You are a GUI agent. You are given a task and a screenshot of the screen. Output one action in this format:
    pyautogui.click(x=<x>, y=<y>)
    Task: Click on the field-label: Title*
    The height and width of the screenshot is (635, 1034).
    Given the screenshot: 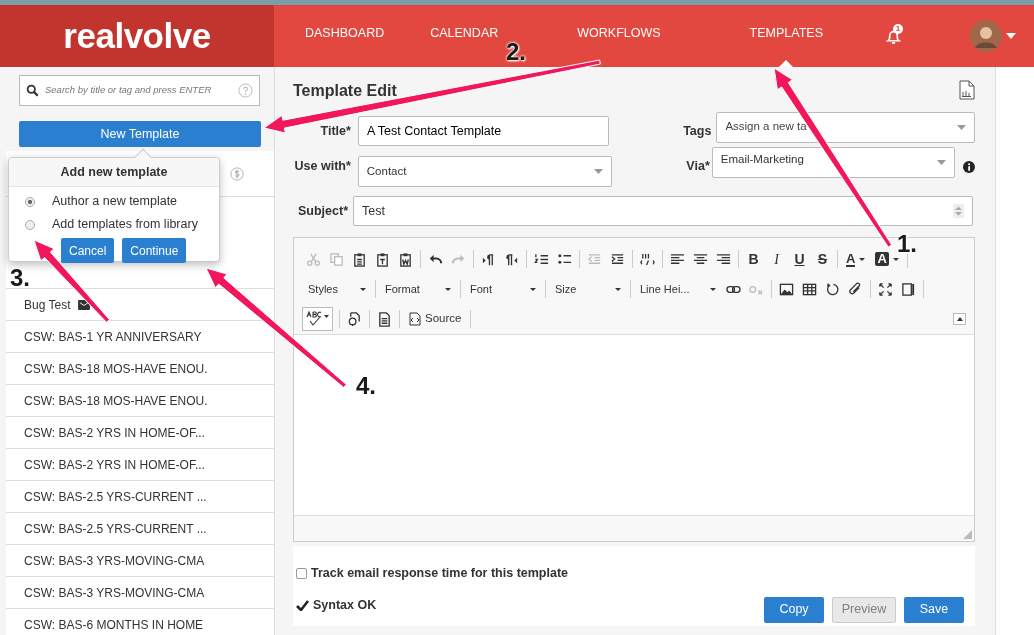 What is the action you would take?
    pyautogui.click(x=335, y=131)
    